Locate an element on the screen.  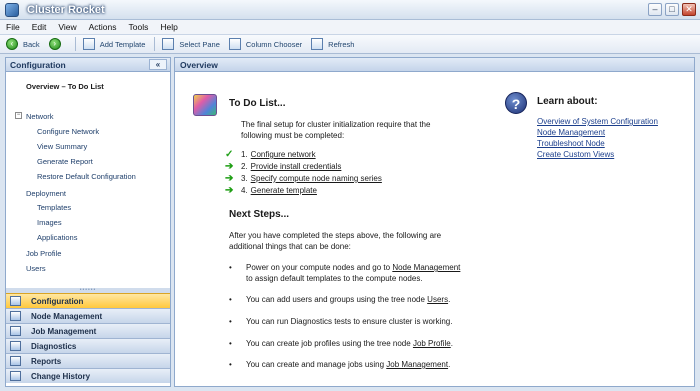
nav-job-management: Job Management is located at coordinates (88, 330).